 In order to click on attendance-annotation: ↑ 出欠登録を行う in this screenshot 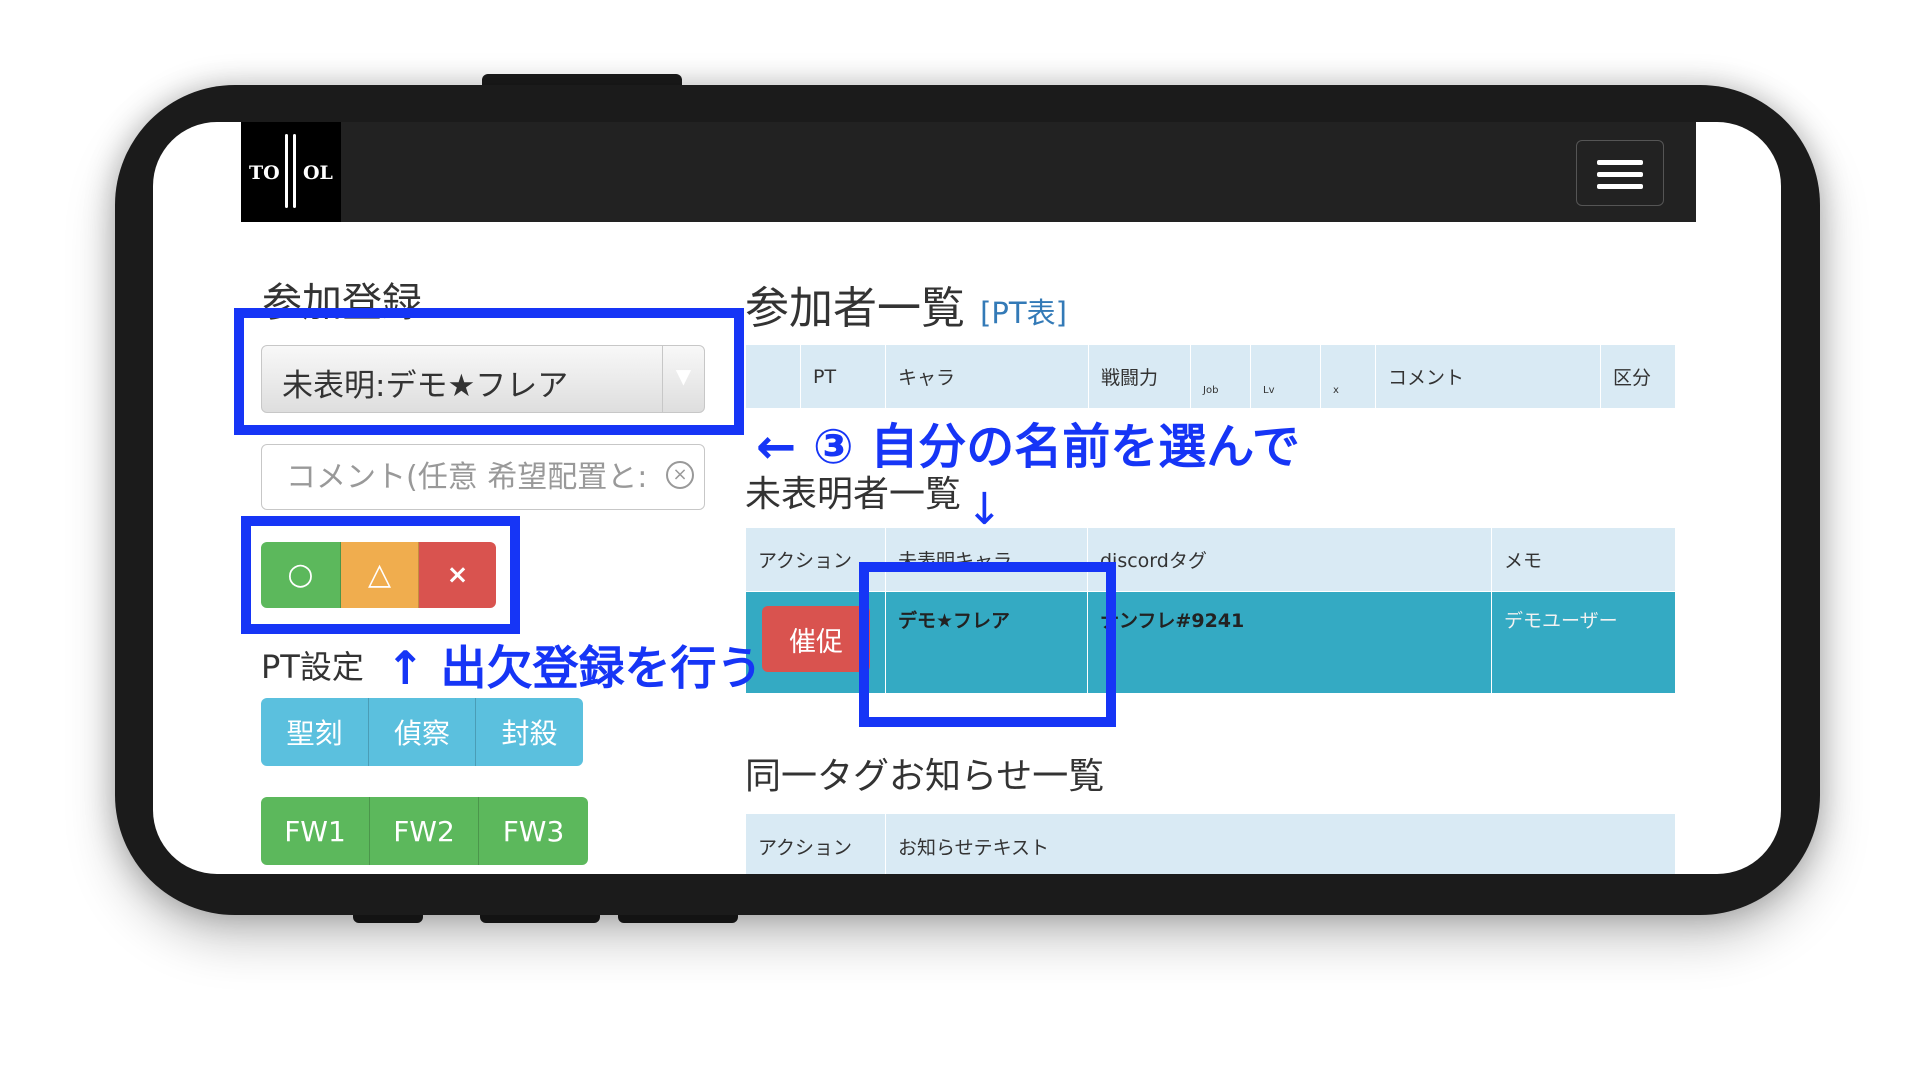, I will do `click(574, 668)`.